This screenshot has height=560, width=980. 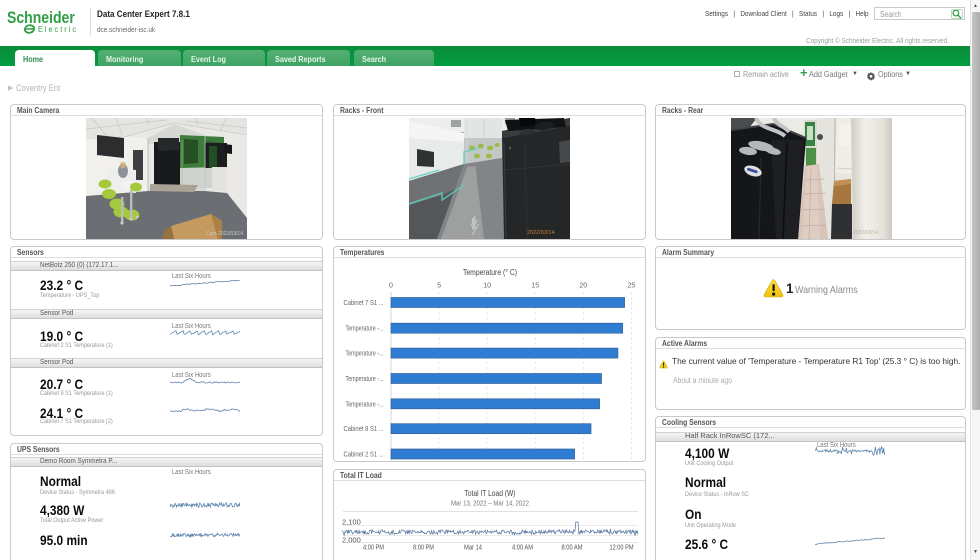 I want to click on svg-text: 15, so click(x=535, y=286).